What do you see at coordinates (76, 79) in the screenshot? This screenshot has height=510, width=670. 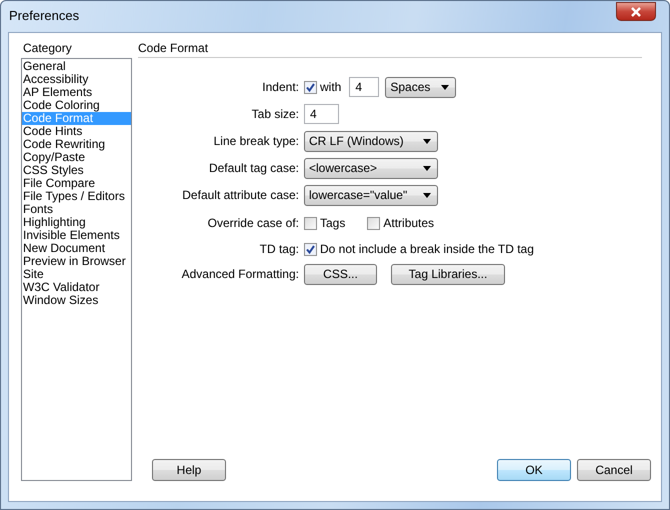 I see `category-item: Accessibility` at bounding box center [76, 79].